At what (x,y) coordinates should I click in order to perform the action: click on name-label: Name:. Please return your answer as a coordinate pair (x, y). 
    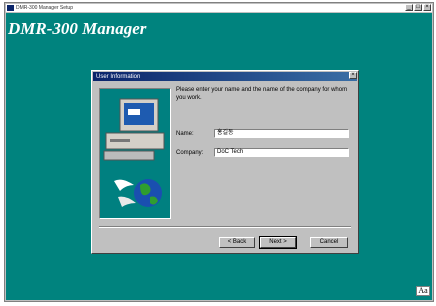
    Looking at the image, I should click on (185, 134).